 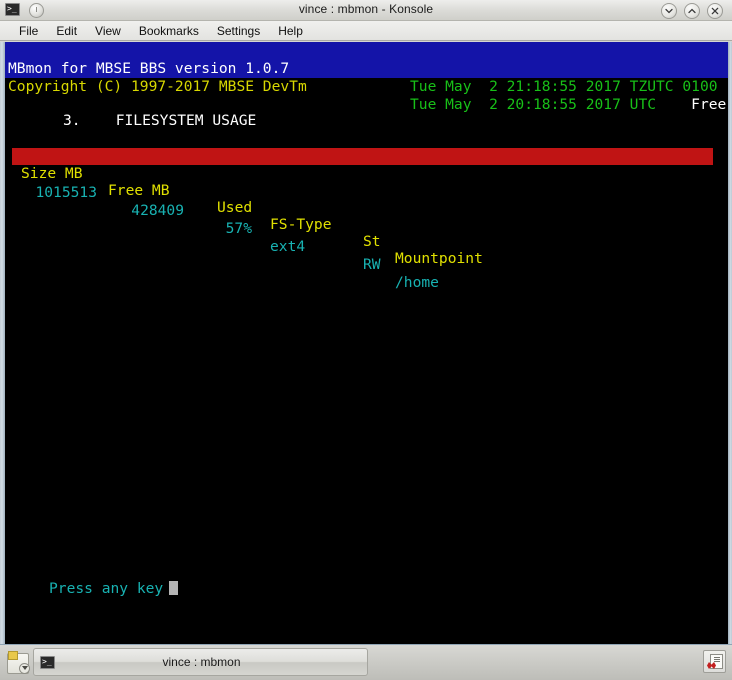 What do you see at coordinates (715, 11) in the screenshot?
I see `close-icon` at bounding box center [715, 11].